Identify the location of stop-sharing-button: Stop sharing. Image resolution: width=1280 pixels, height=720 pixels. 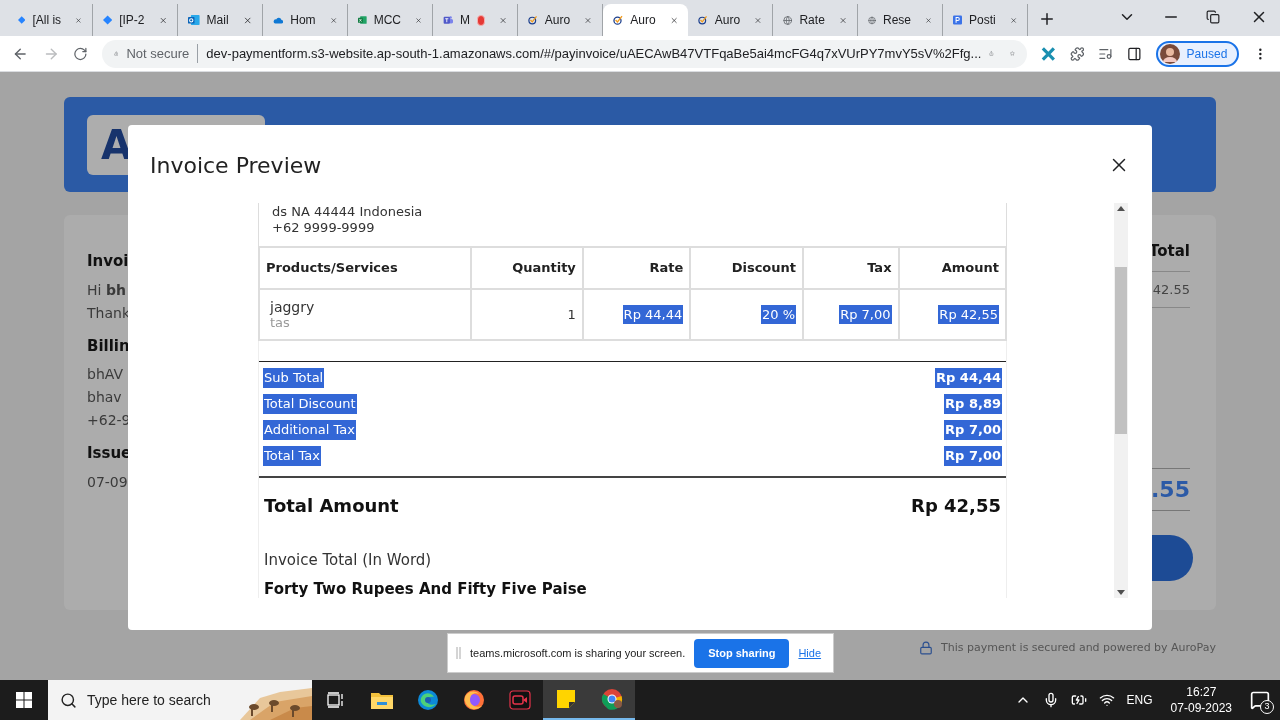
(742, 653).